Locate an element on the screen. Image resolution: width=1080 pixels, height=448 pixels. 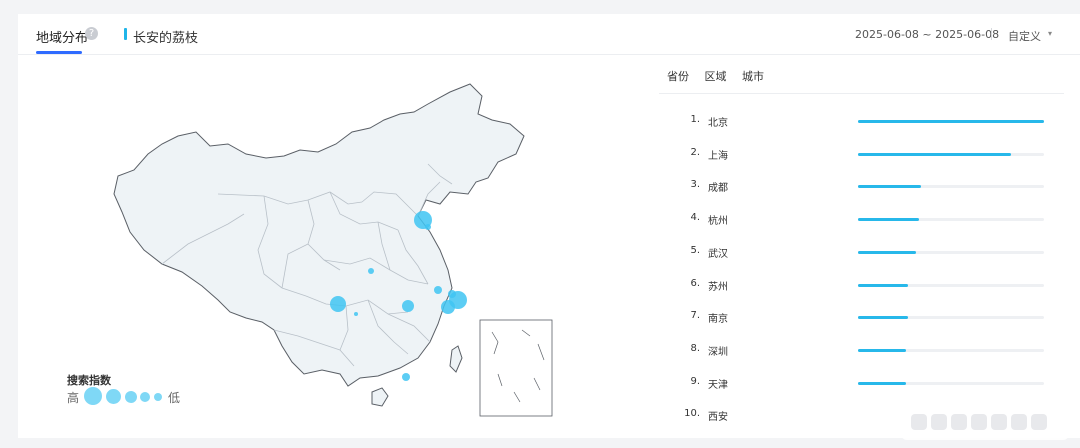
rank-city-name: 深圳 is located at coordinates (718, 352).